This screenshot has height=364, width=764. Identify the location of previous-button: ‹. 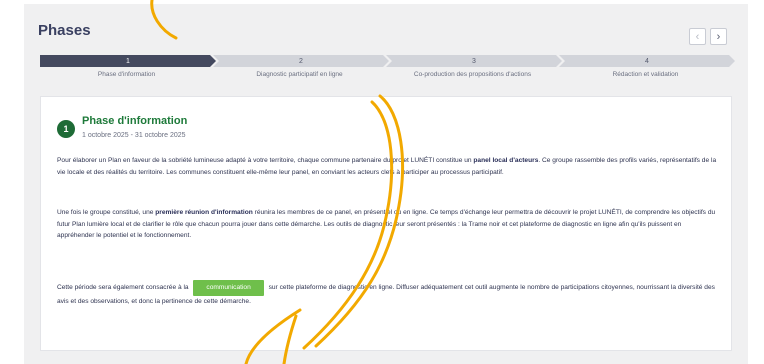
(697, 36).